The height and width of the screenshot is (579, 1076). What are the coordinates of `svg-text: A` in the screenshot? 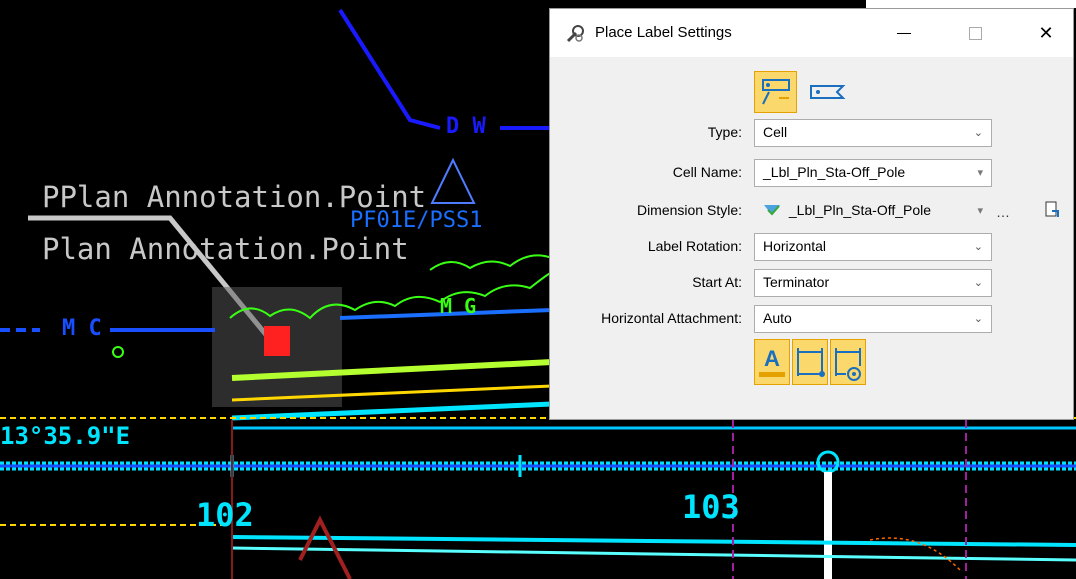 It's located at (772, 358).